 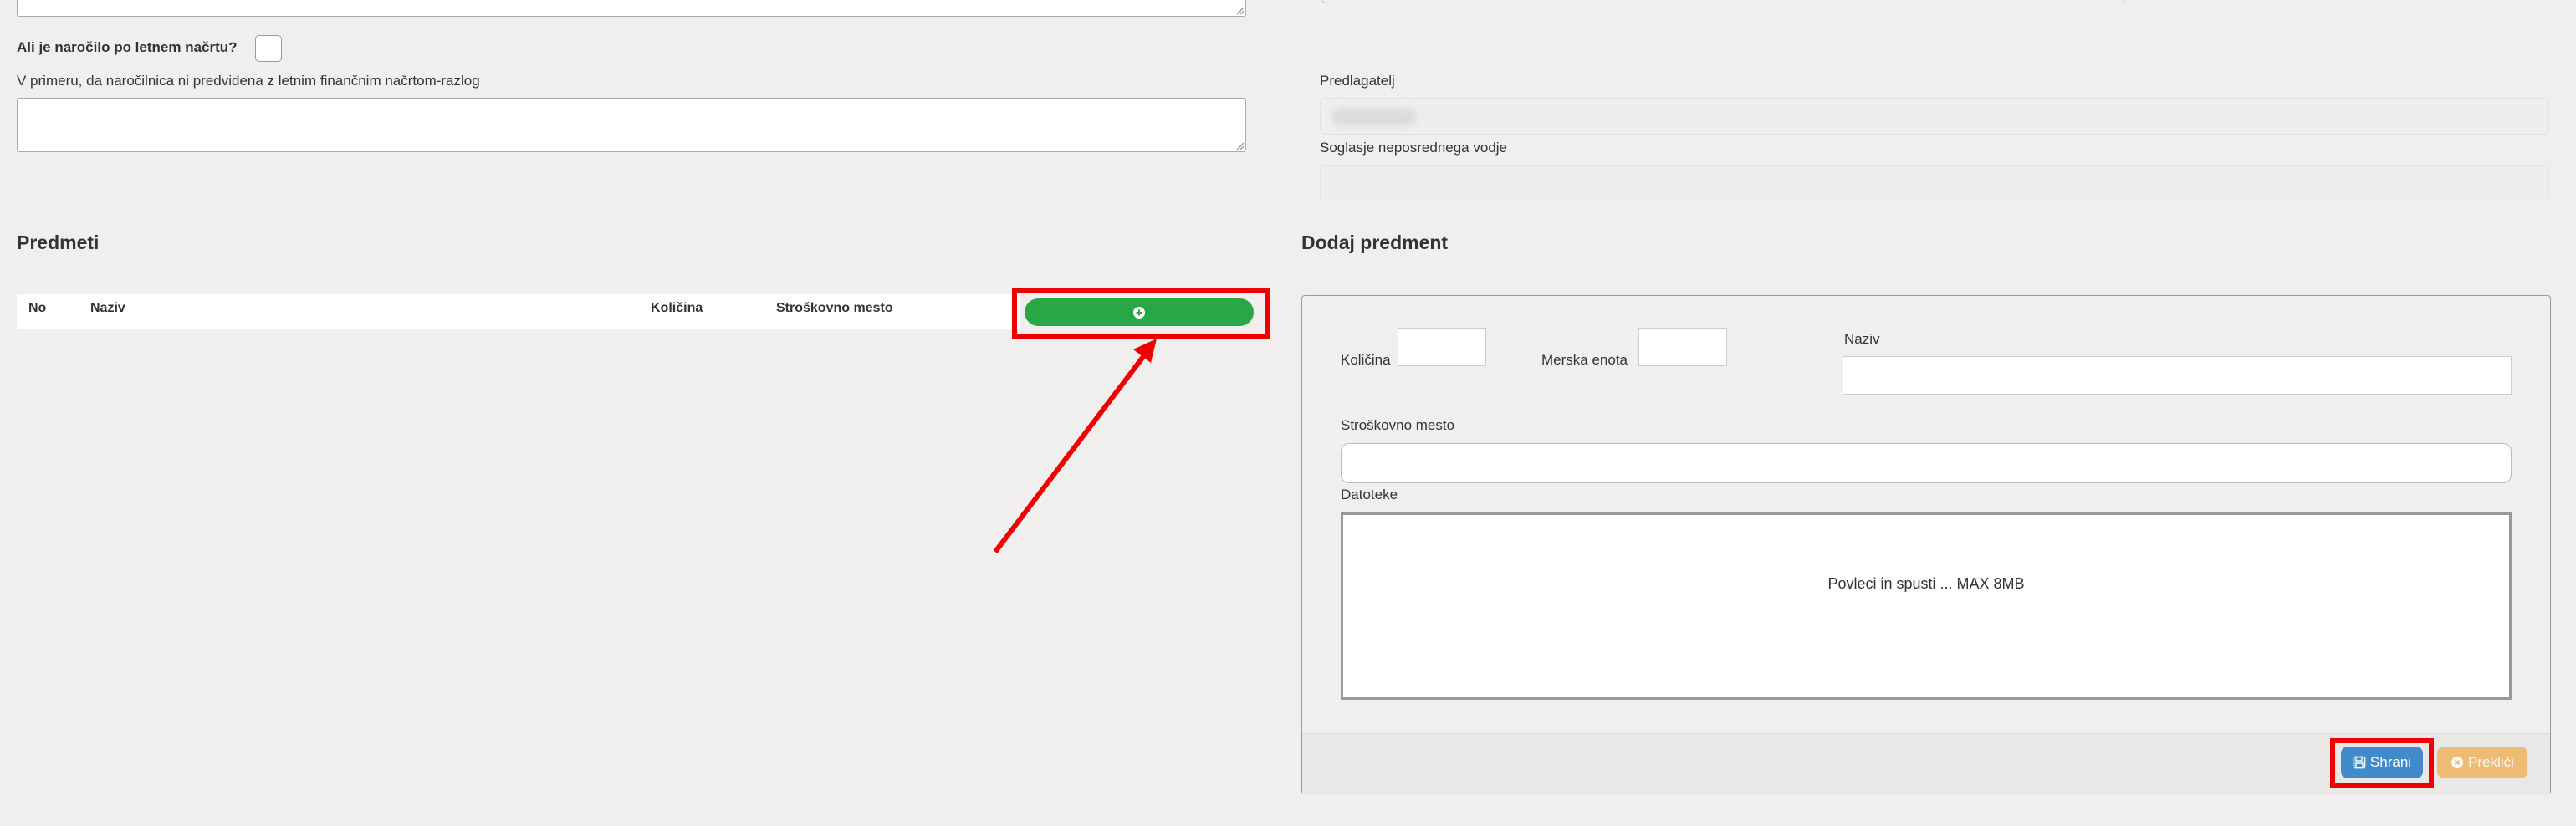 What do you see at coordinates (2491, 762) in the screenshot?
I see `cancel-button-label: Prekliči` at bounding box center [2491, 762].